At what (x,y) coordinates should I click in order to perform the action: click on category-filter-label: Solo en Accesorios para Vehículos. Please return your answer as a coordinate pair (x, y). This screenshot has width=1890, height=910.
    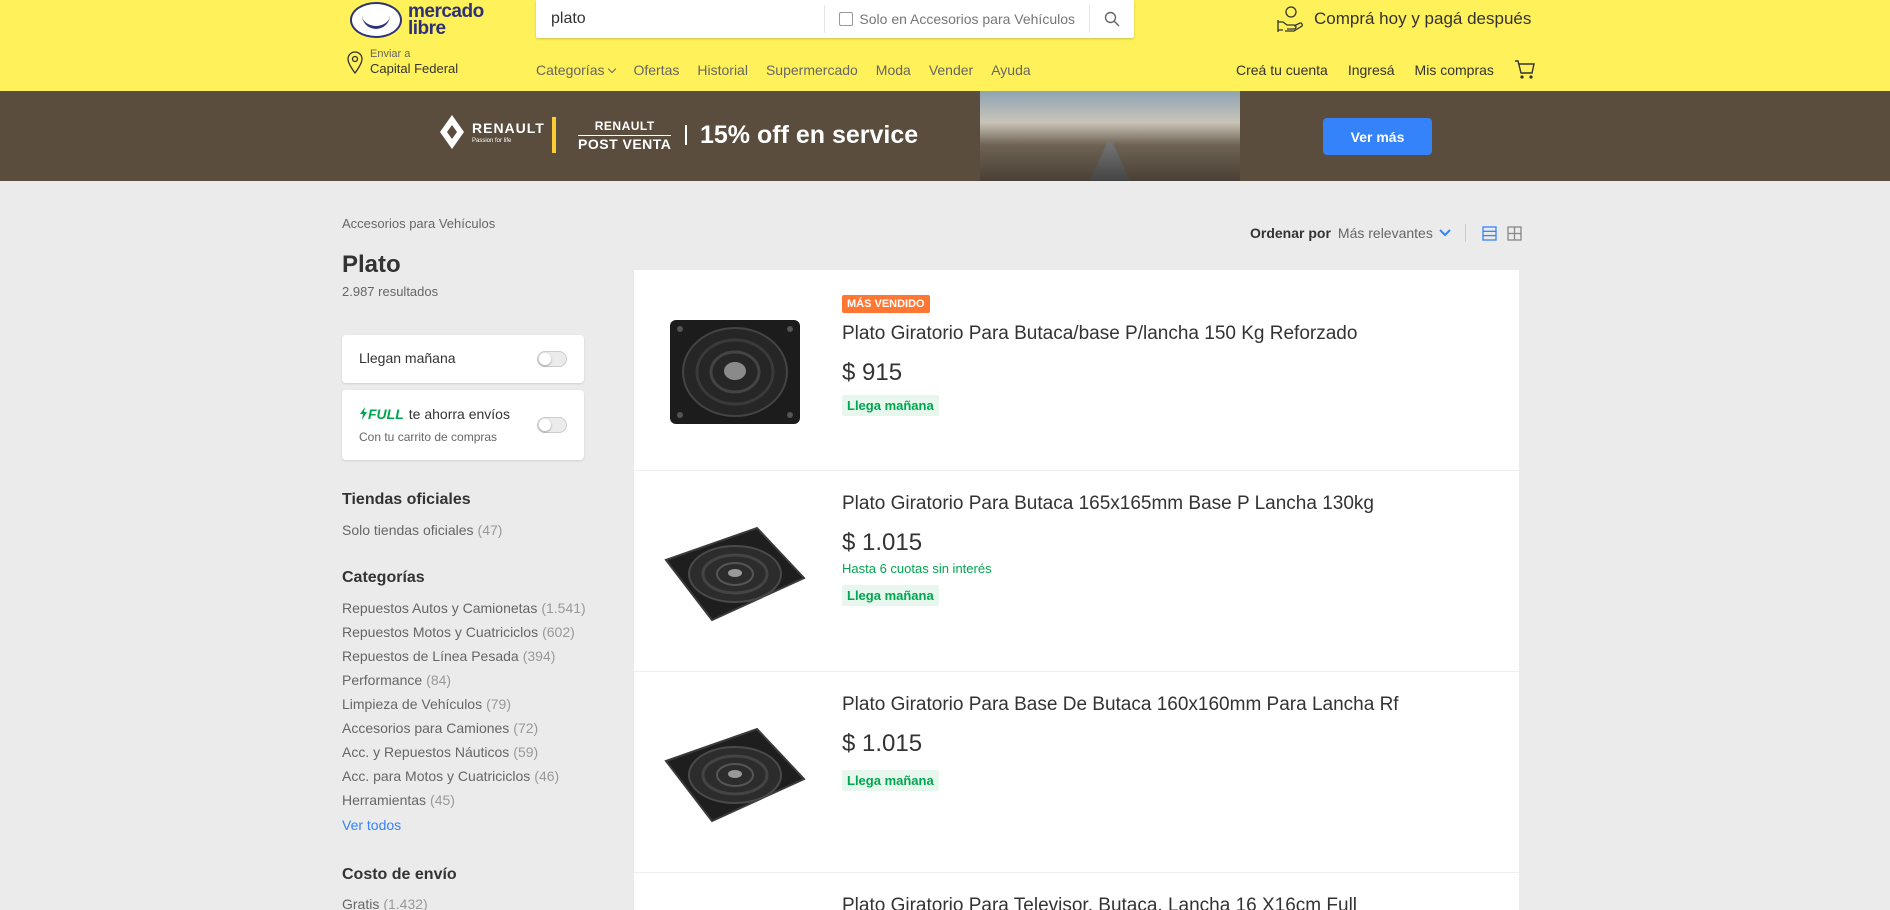
    Looking at the image, I should click on (967, 19).